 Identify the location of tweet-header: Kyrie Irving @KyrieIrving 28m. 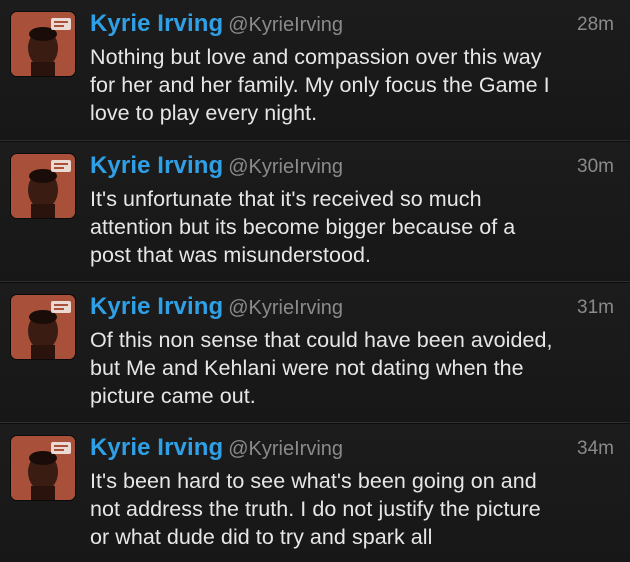
(352, 27).